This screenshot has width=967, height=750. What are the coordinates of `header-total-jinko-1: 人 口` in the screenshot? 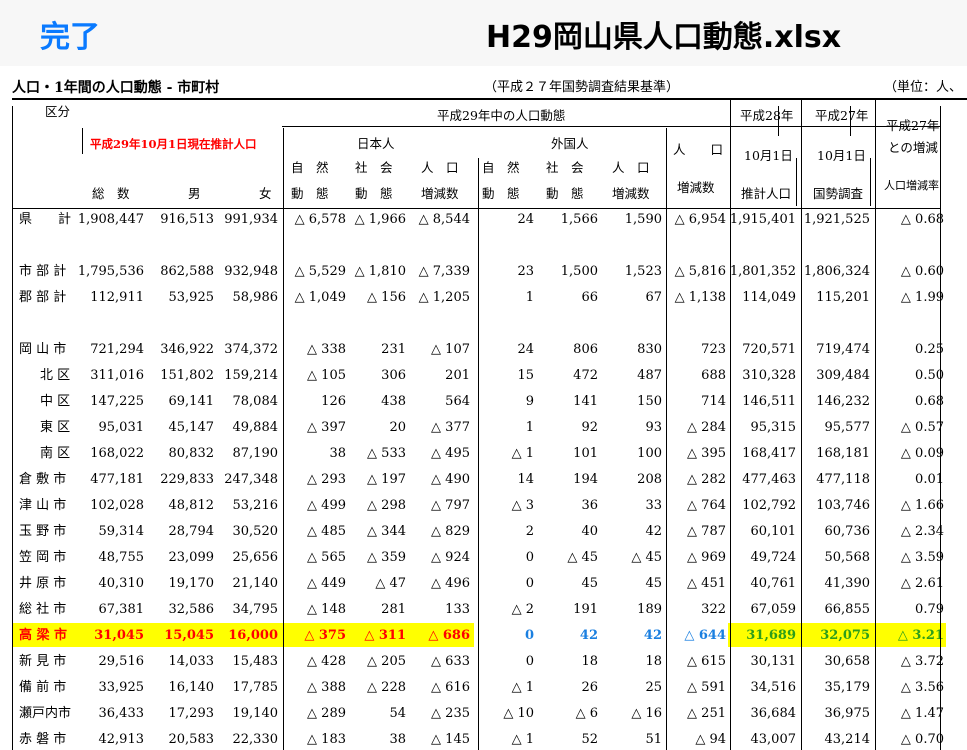 It's located at (698, 149).